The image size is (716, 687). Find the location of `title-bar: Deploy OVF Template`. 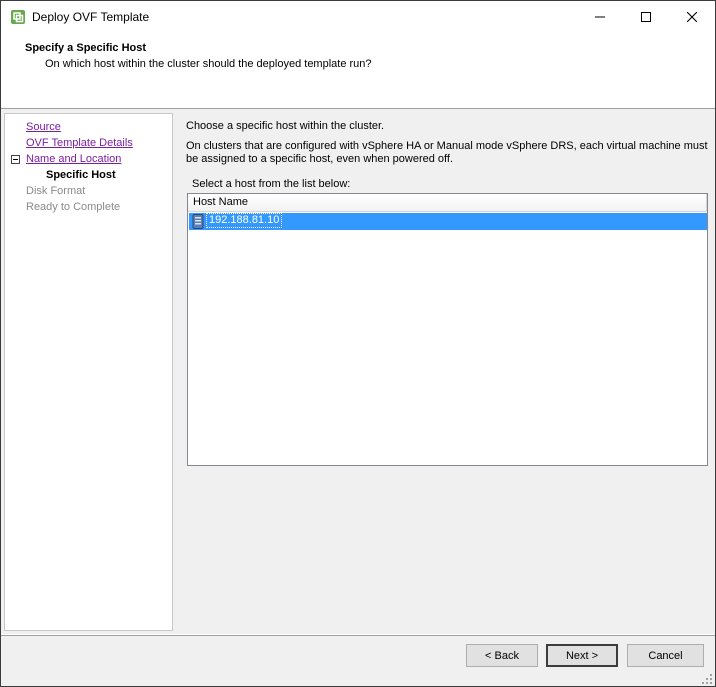

title-bar: Deploy OVF Template is located at coordinates (358, 17).